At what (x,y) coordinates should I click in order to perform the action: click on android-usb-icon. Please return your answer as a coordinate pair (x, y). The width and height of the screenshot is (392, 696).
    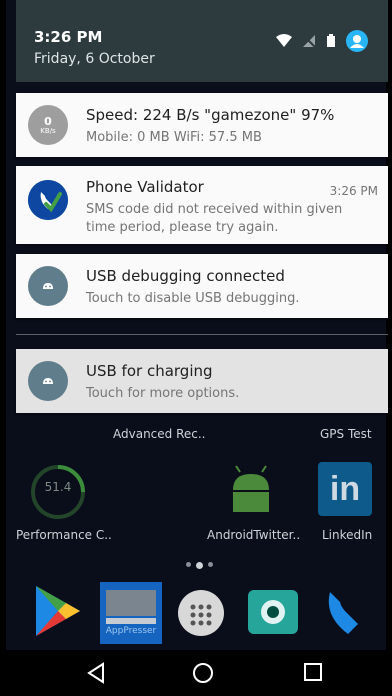
    Looking at the image, I should click on (48, 381).